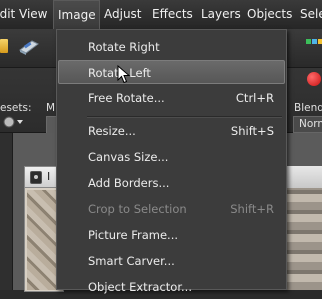 This screenshot has width=322, height=299. I want to click on second-image-window-titlebar, so click(304, 177).